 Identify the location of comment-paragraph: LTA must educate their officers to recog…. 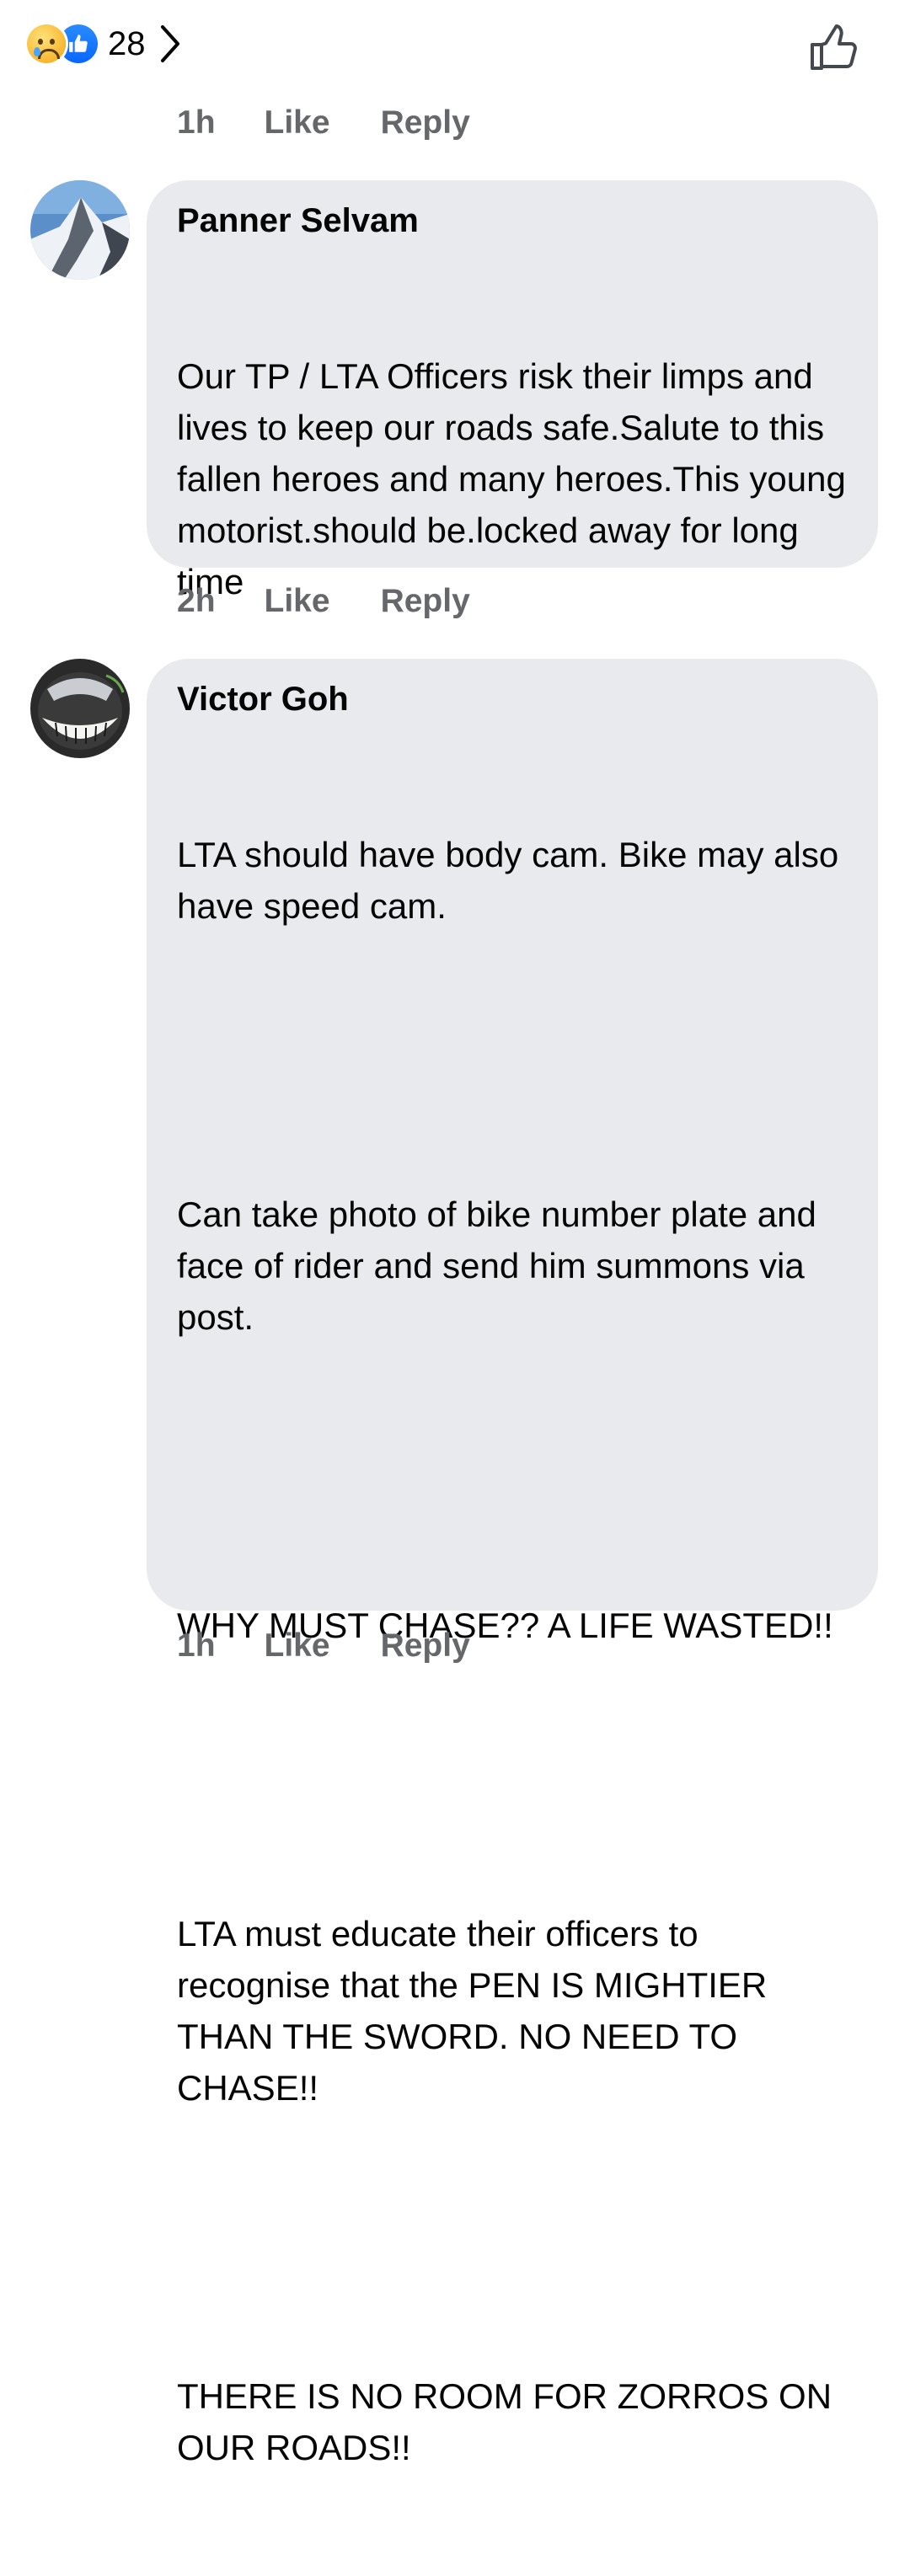
(477, 2011).